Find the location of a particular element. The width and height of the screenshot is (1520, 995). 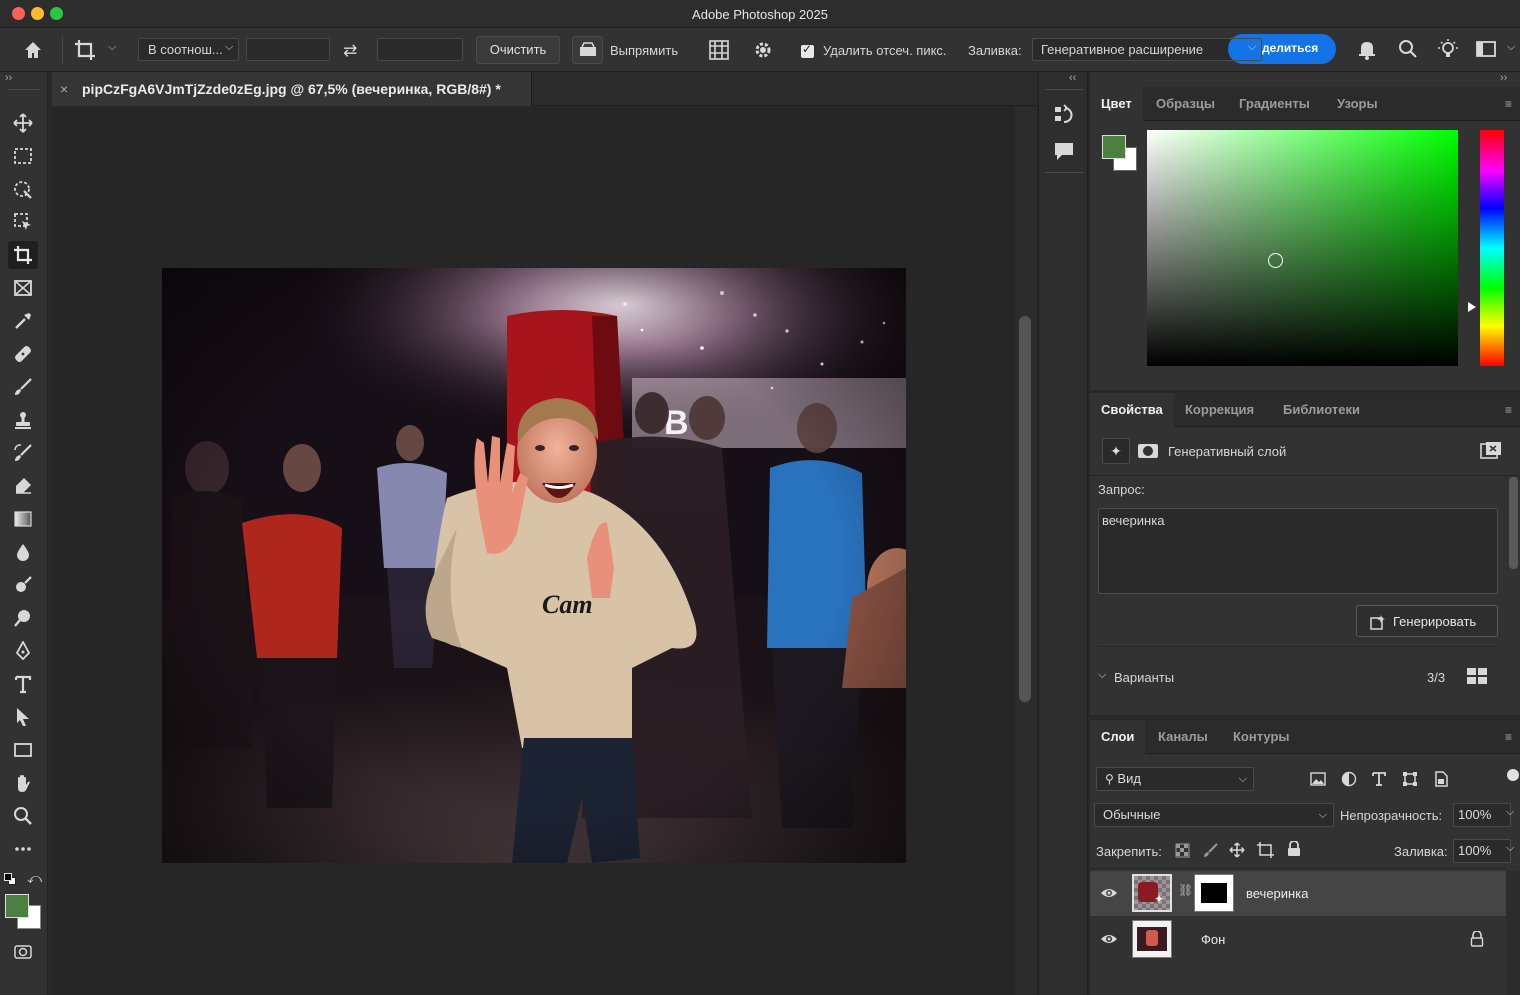

layer-filter-select: ⚲ Вид ⌵ is located at coordinates (1175, 779).